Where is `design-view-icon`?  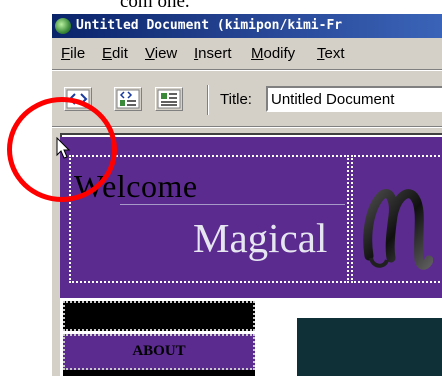
design-view-icon is located at coordinates (169, 99).